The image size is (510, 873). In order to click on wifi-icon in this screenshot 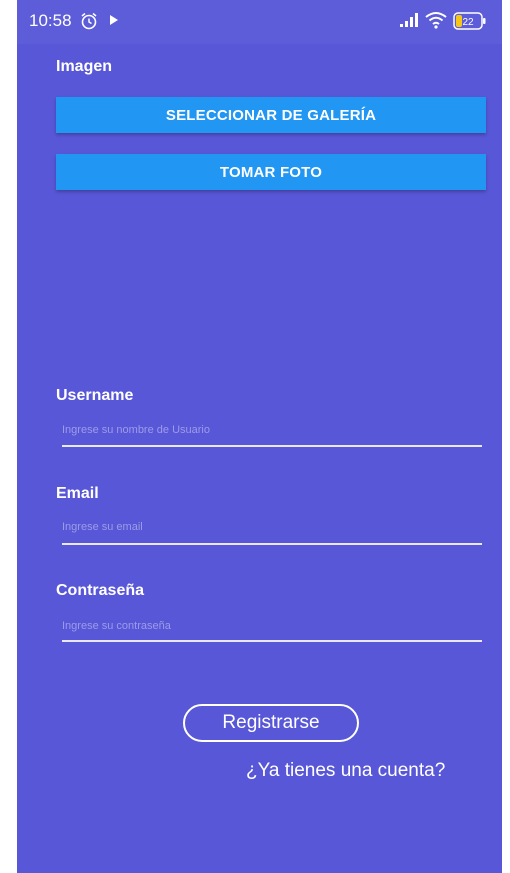, I will do `click(436, 22)`.